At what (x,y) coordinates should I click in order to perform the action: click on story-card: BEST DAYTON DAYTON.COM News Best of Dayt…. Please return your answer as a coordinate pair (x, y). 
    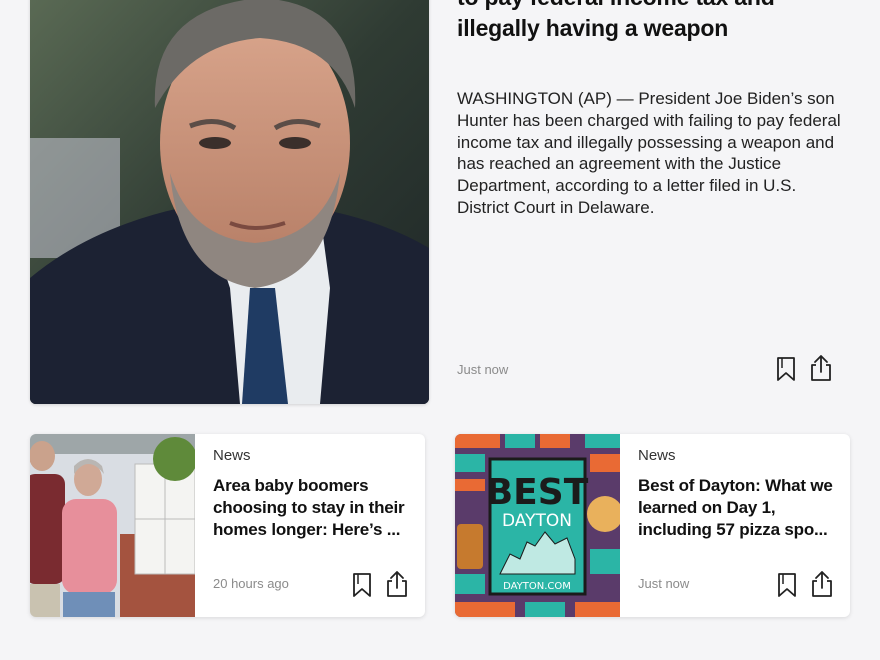
    Looking at the image, I should click on (652, 525).